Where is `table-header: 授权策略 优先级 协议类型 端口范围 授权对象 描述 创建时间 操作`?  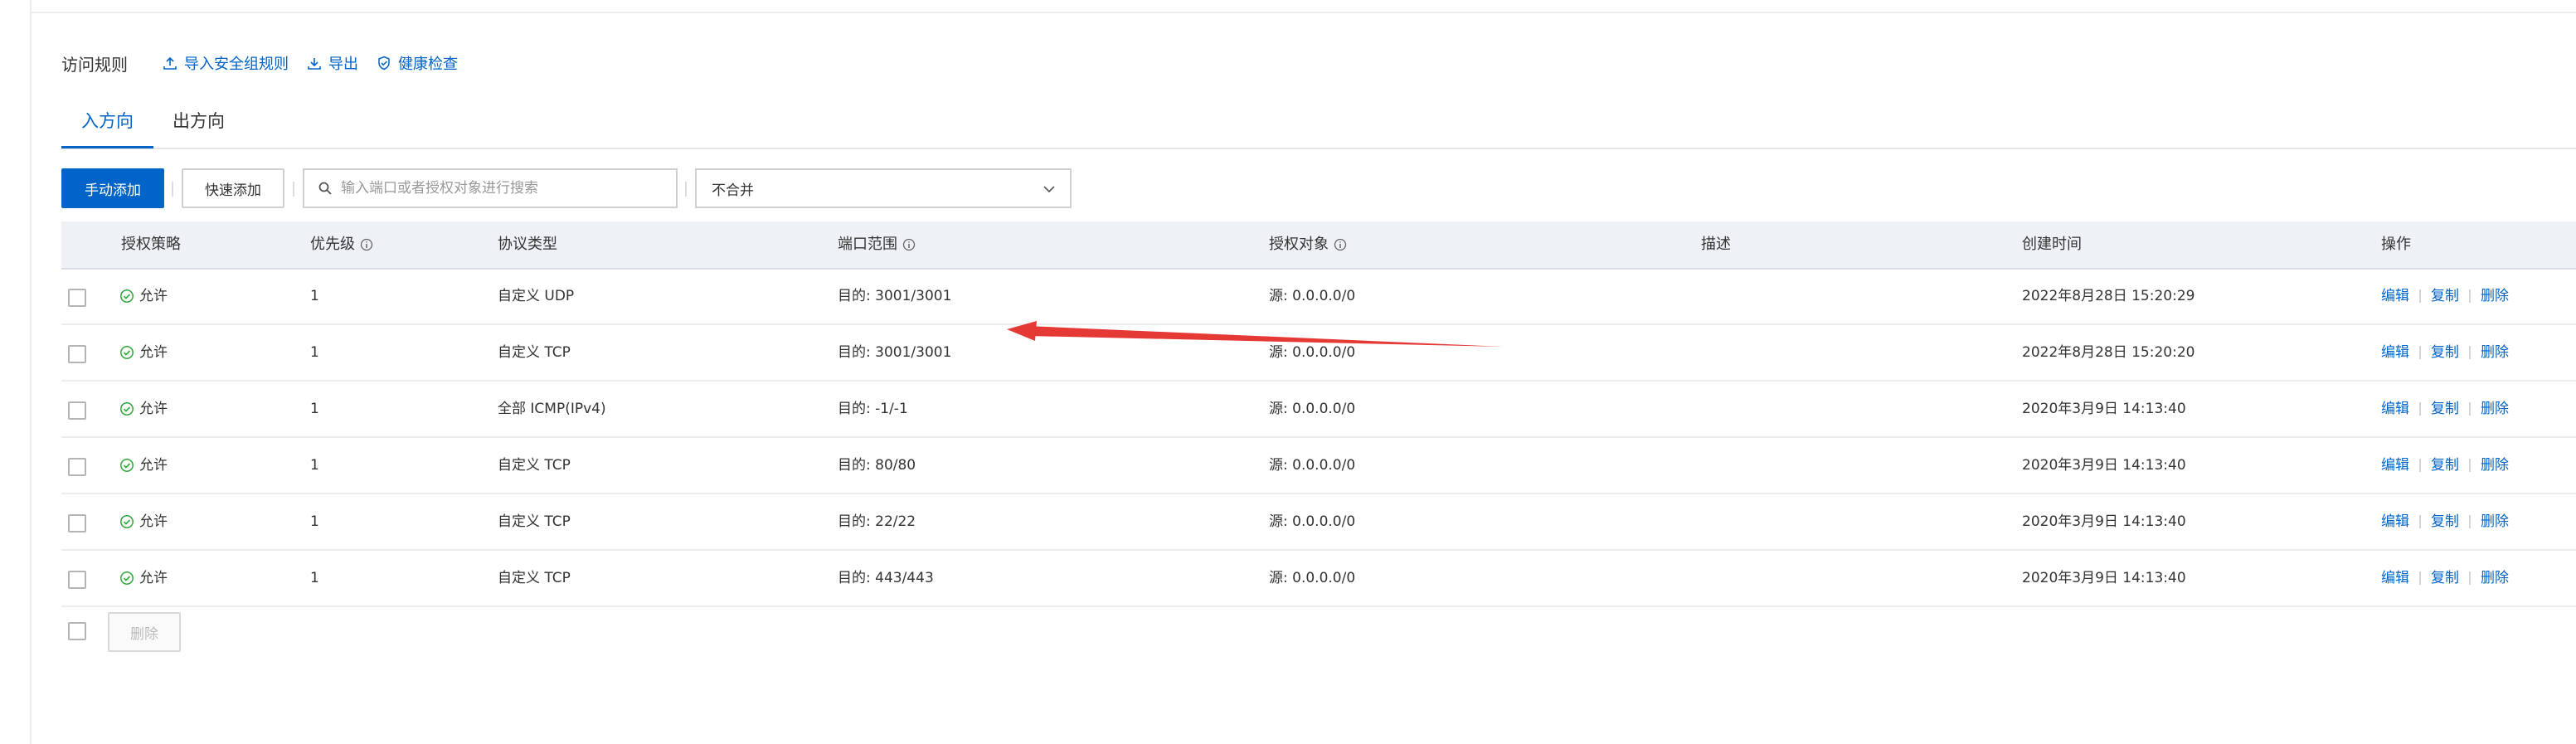 table-header: 授权策略 优先级 协议类型 端口范围 授权对象 描述 创建时间 操作 is located at coordinates (1318, 245).